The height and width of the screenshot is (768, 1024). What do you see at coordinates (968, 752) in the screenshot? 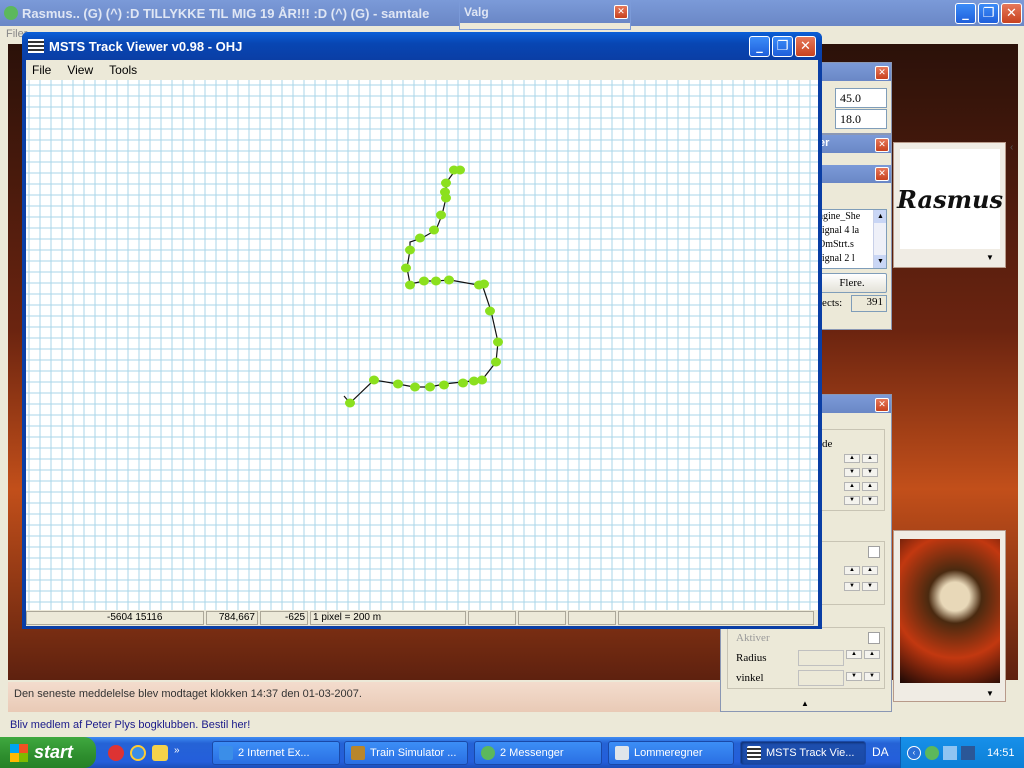
I see `word-icon` at bounding box center [968, 752].